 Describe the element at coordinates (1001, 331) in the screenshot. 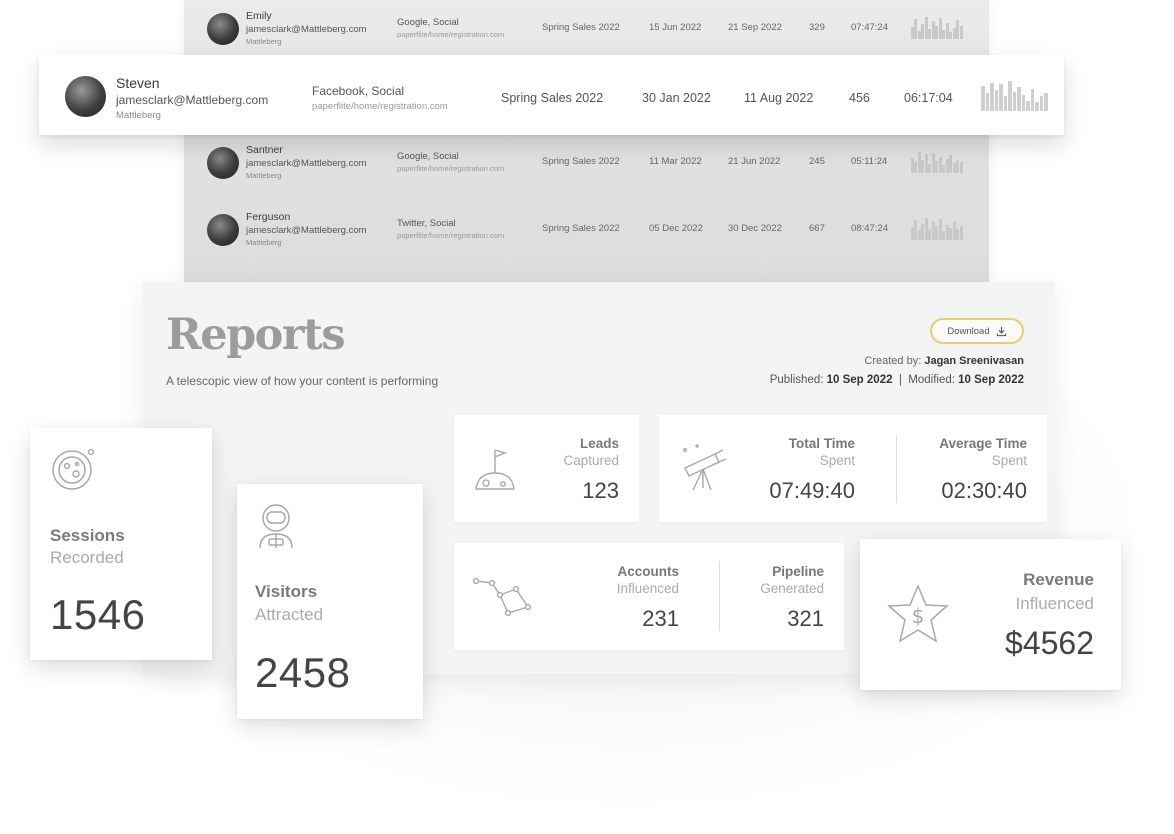

I see `download-icon` at that location.